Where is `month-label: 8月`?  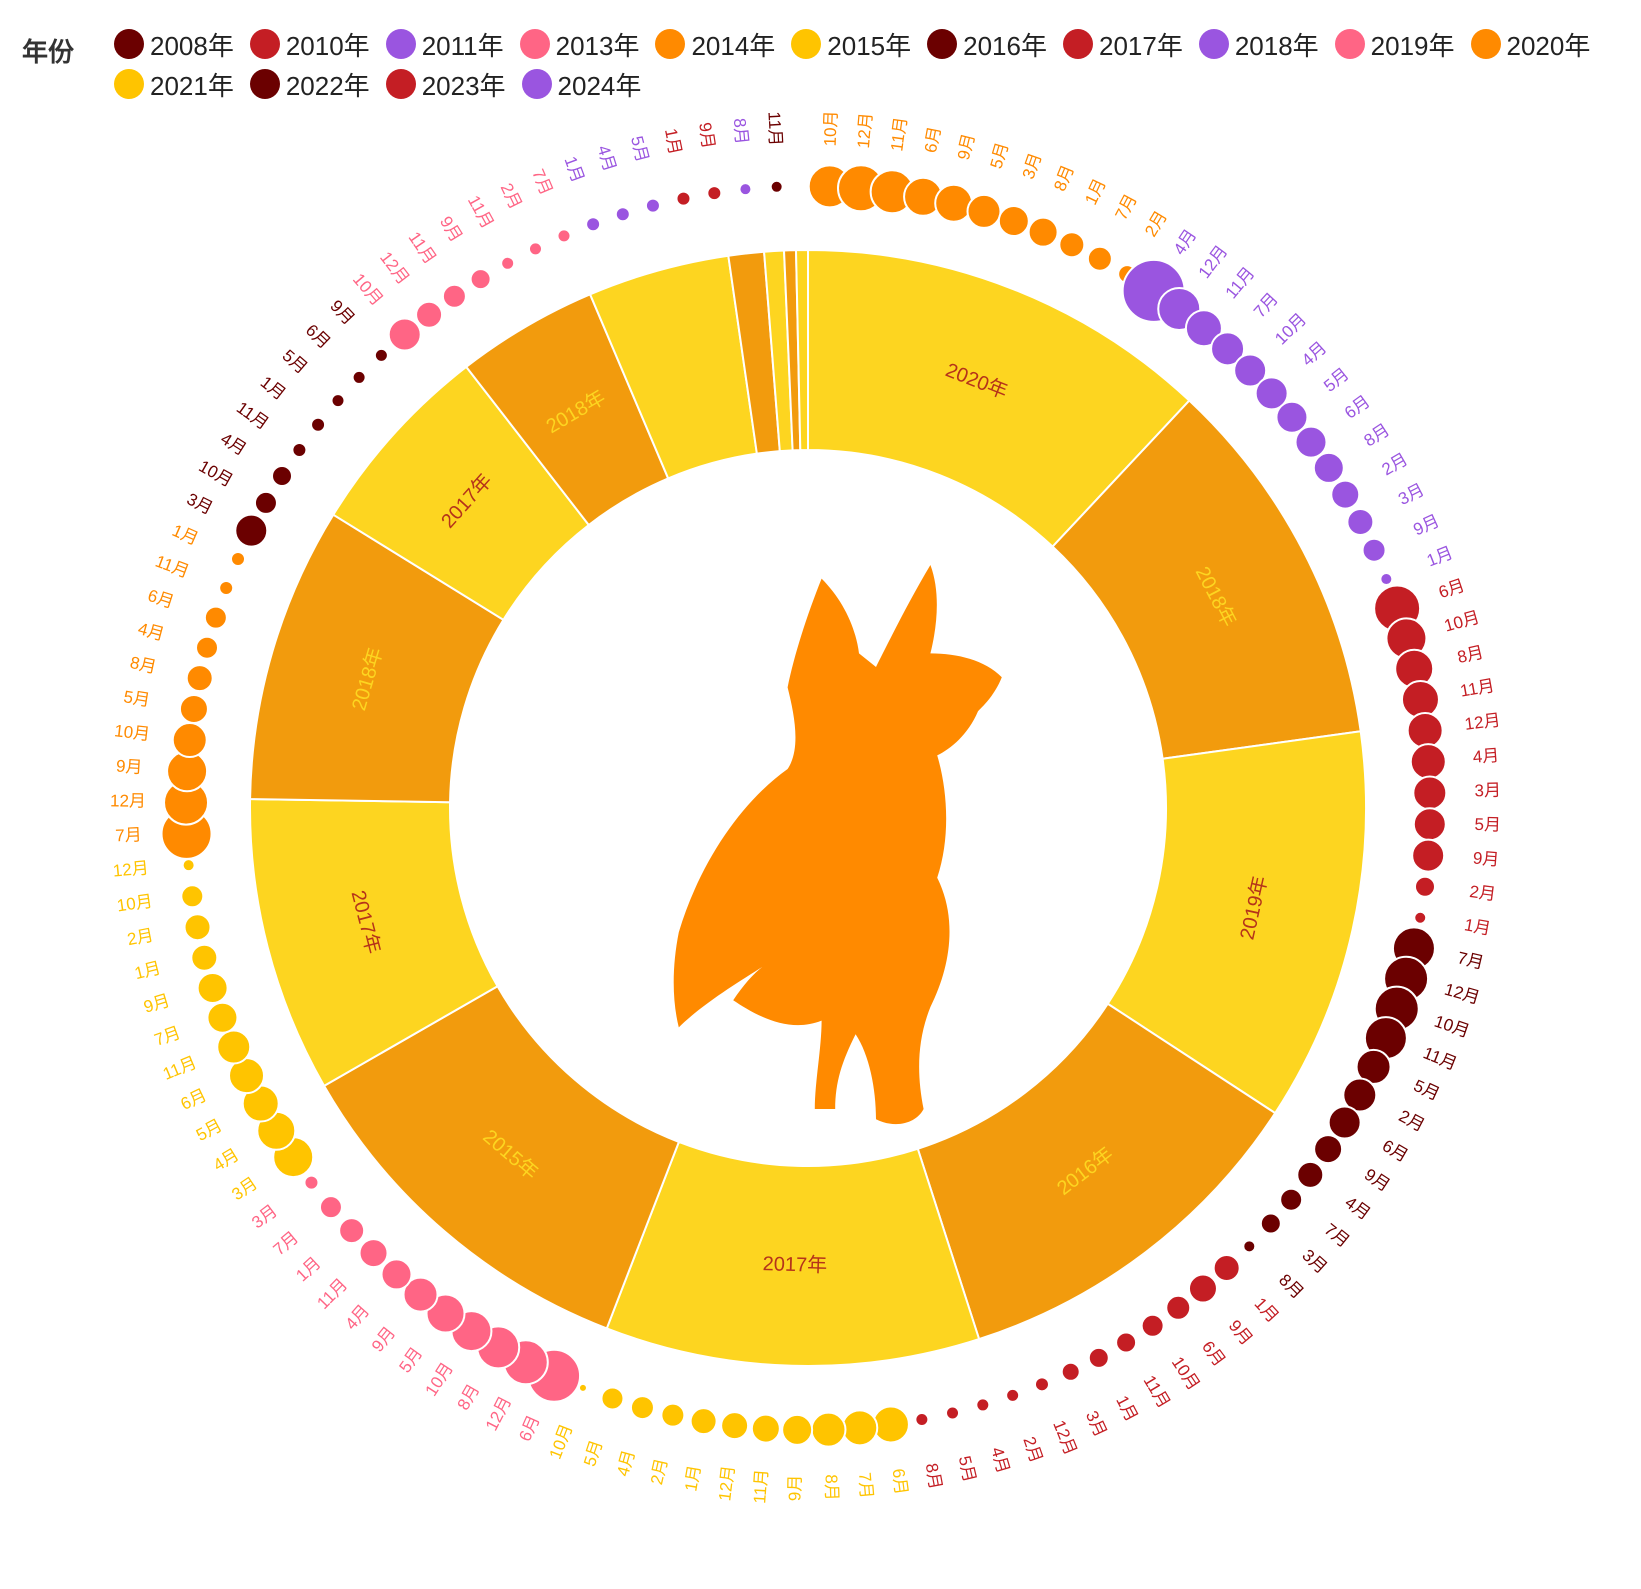 month-label: 8月 is located at coordinates (469, 1397).